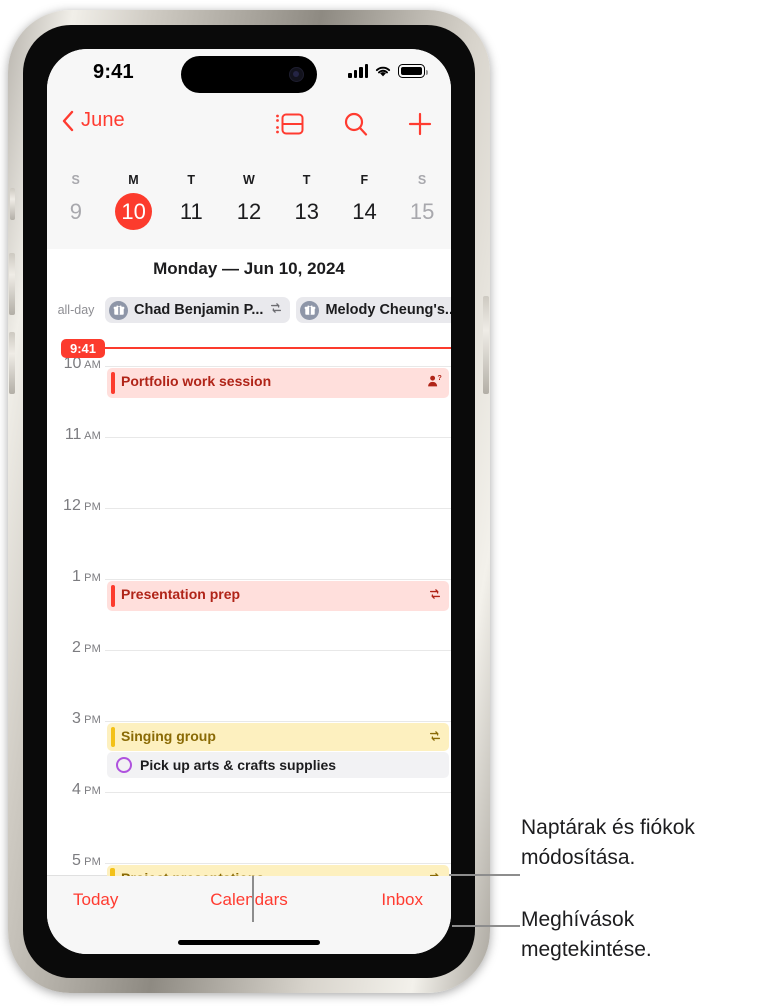  Describe the element at coordinates (76, 310) in the screenshot. I see `all-day-label: all-day` at that location.